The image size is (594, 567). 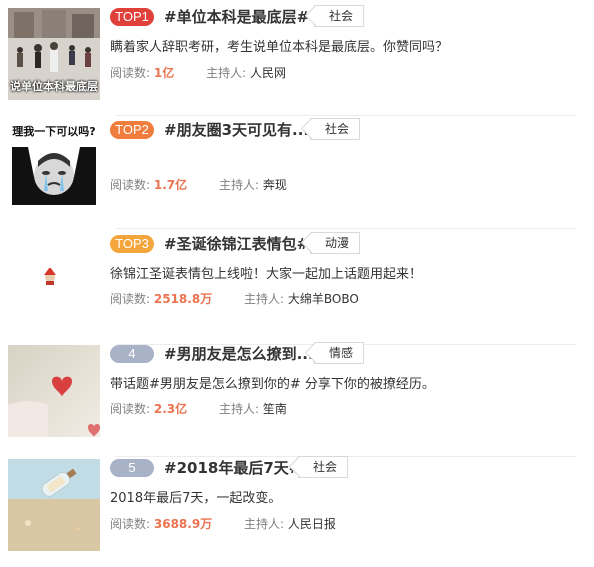 I want to click on thumbnail: 说单位本科最底层, so click(x=54, y=54).